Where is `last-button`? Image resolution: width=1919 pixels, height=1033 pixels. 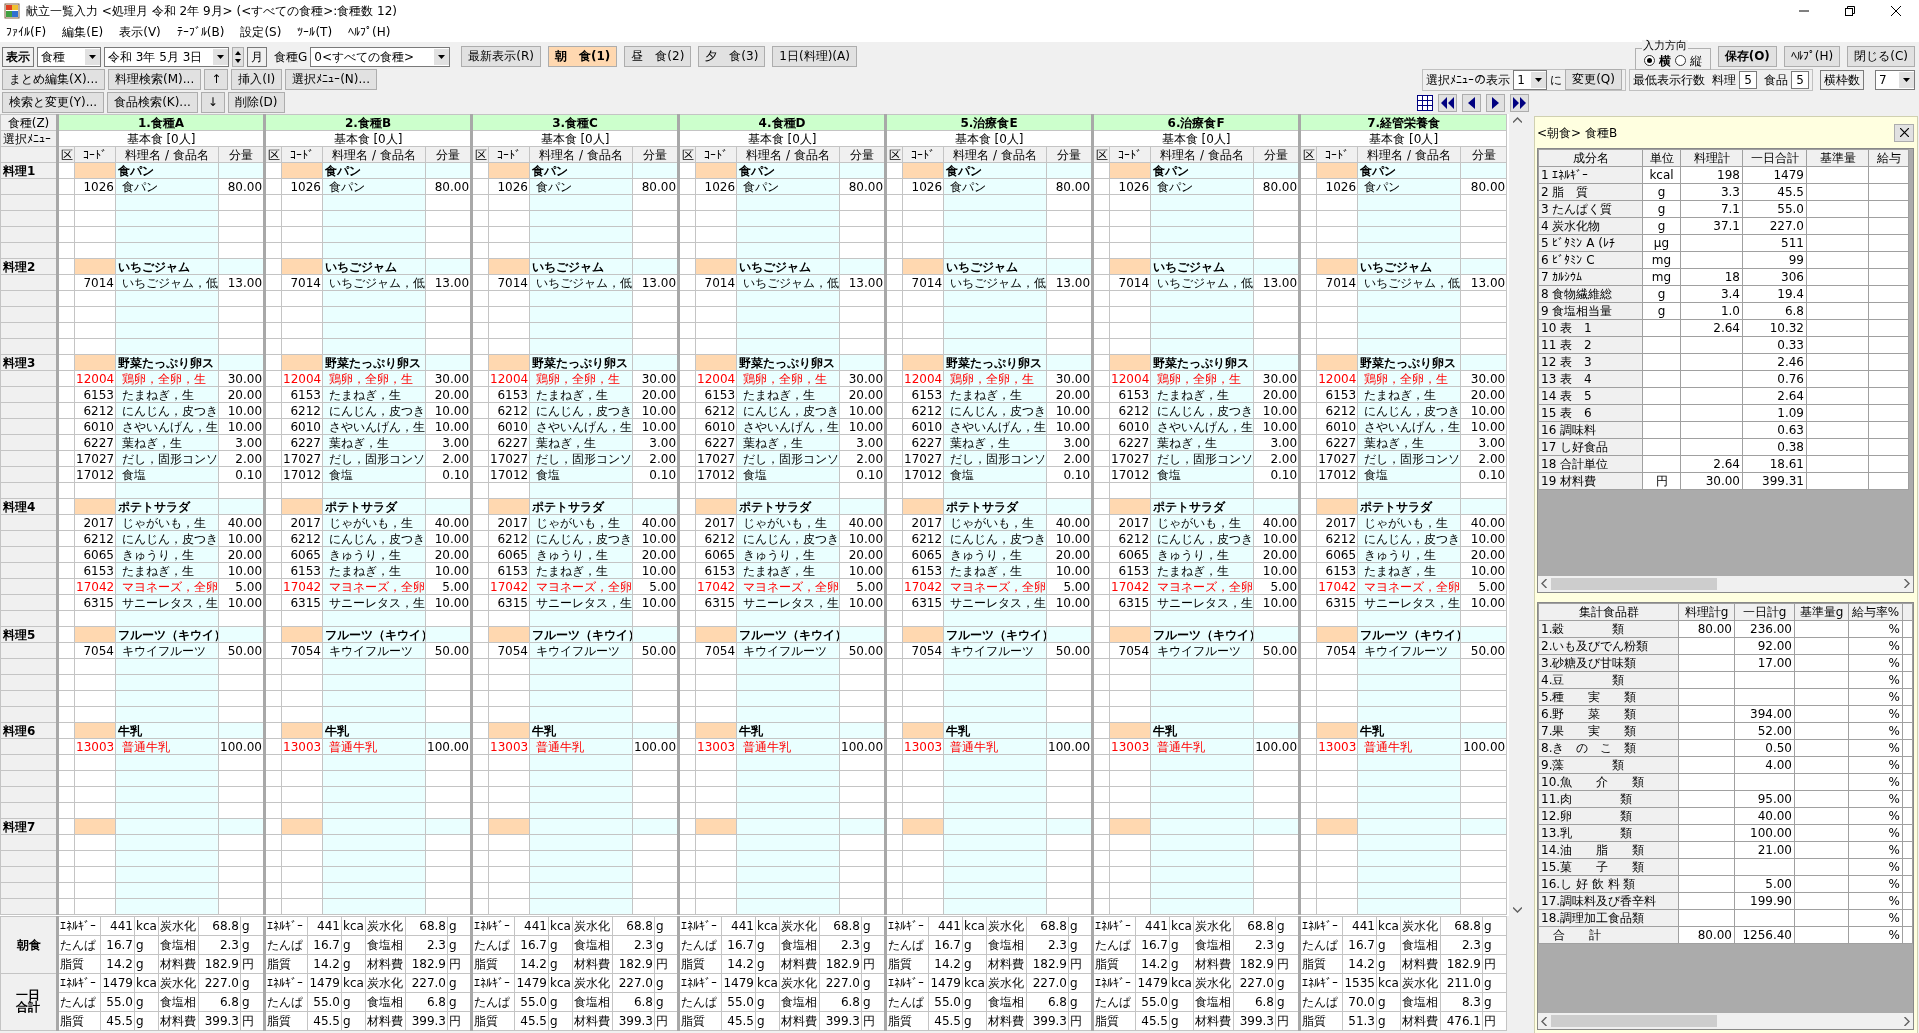 last-button is located at coordinates (1519, 102).